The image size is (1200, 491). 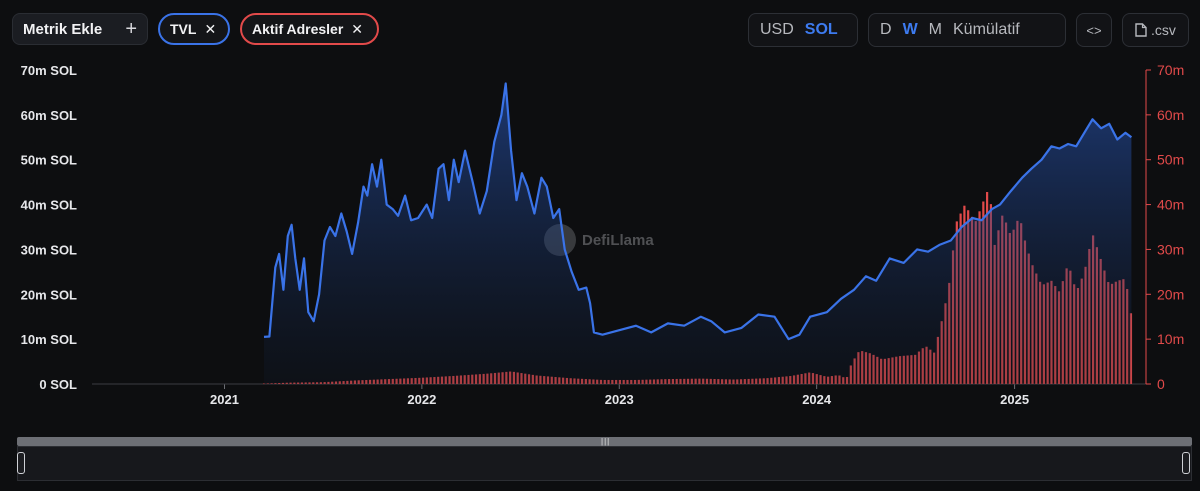 I want to click on right-tick-label: 30m, so click(x=1170, y=249).